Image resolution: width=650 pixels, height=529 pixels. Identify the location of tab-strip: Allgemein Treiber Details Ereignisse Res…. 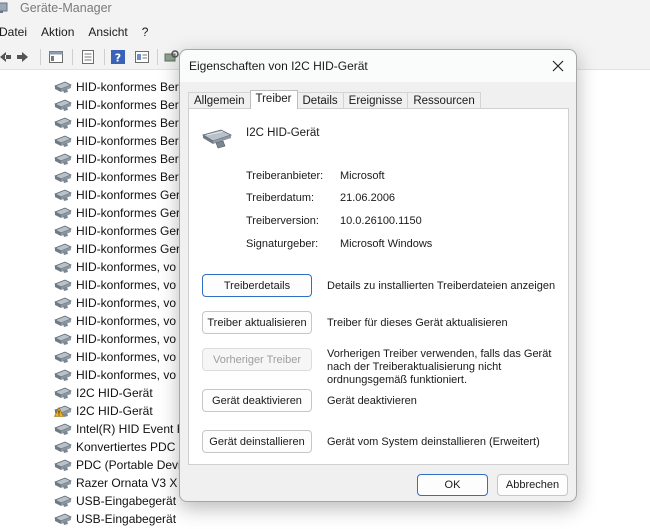
(334, 99).